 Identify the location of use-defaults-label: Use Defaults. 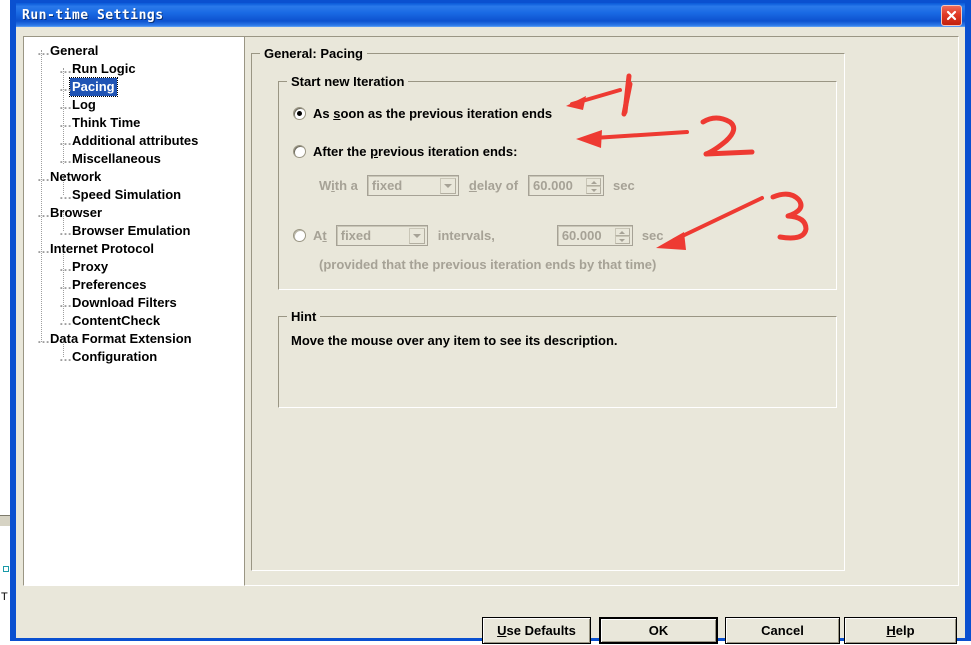
(536, 630).